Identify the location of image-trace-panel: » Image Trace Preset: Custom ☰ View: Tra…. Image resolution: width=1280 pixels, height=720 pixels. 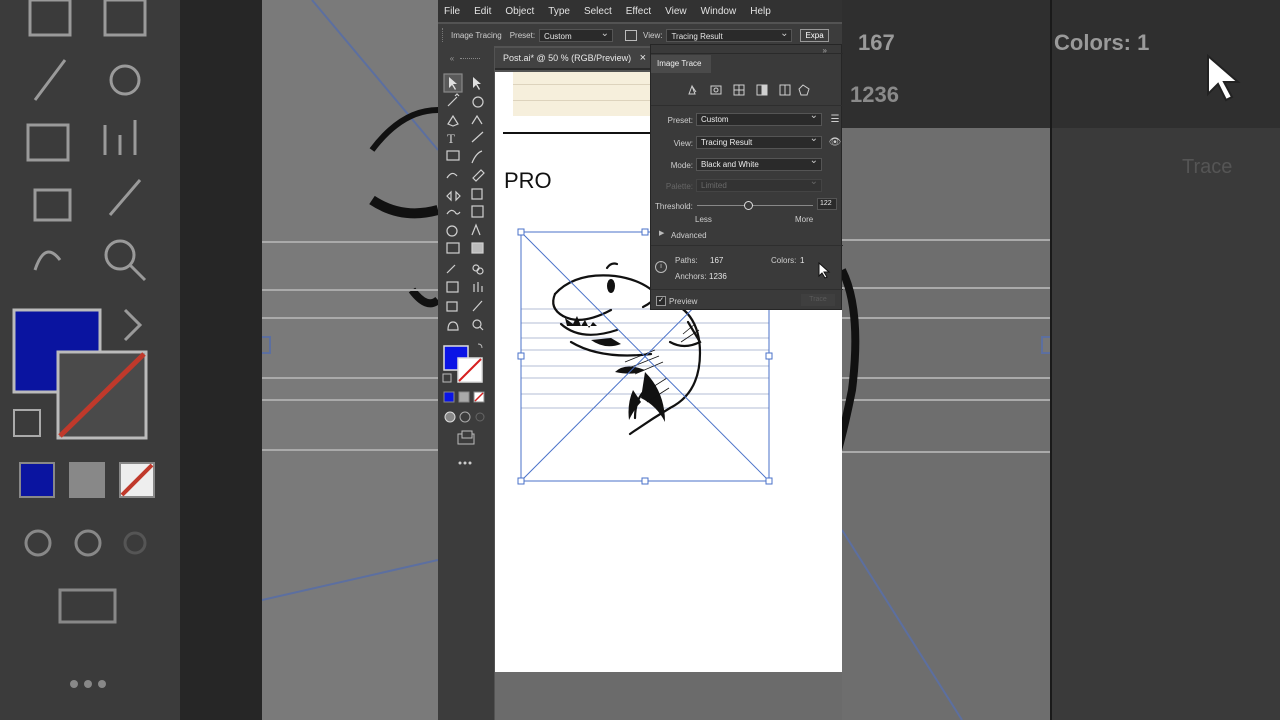
(746, 177).